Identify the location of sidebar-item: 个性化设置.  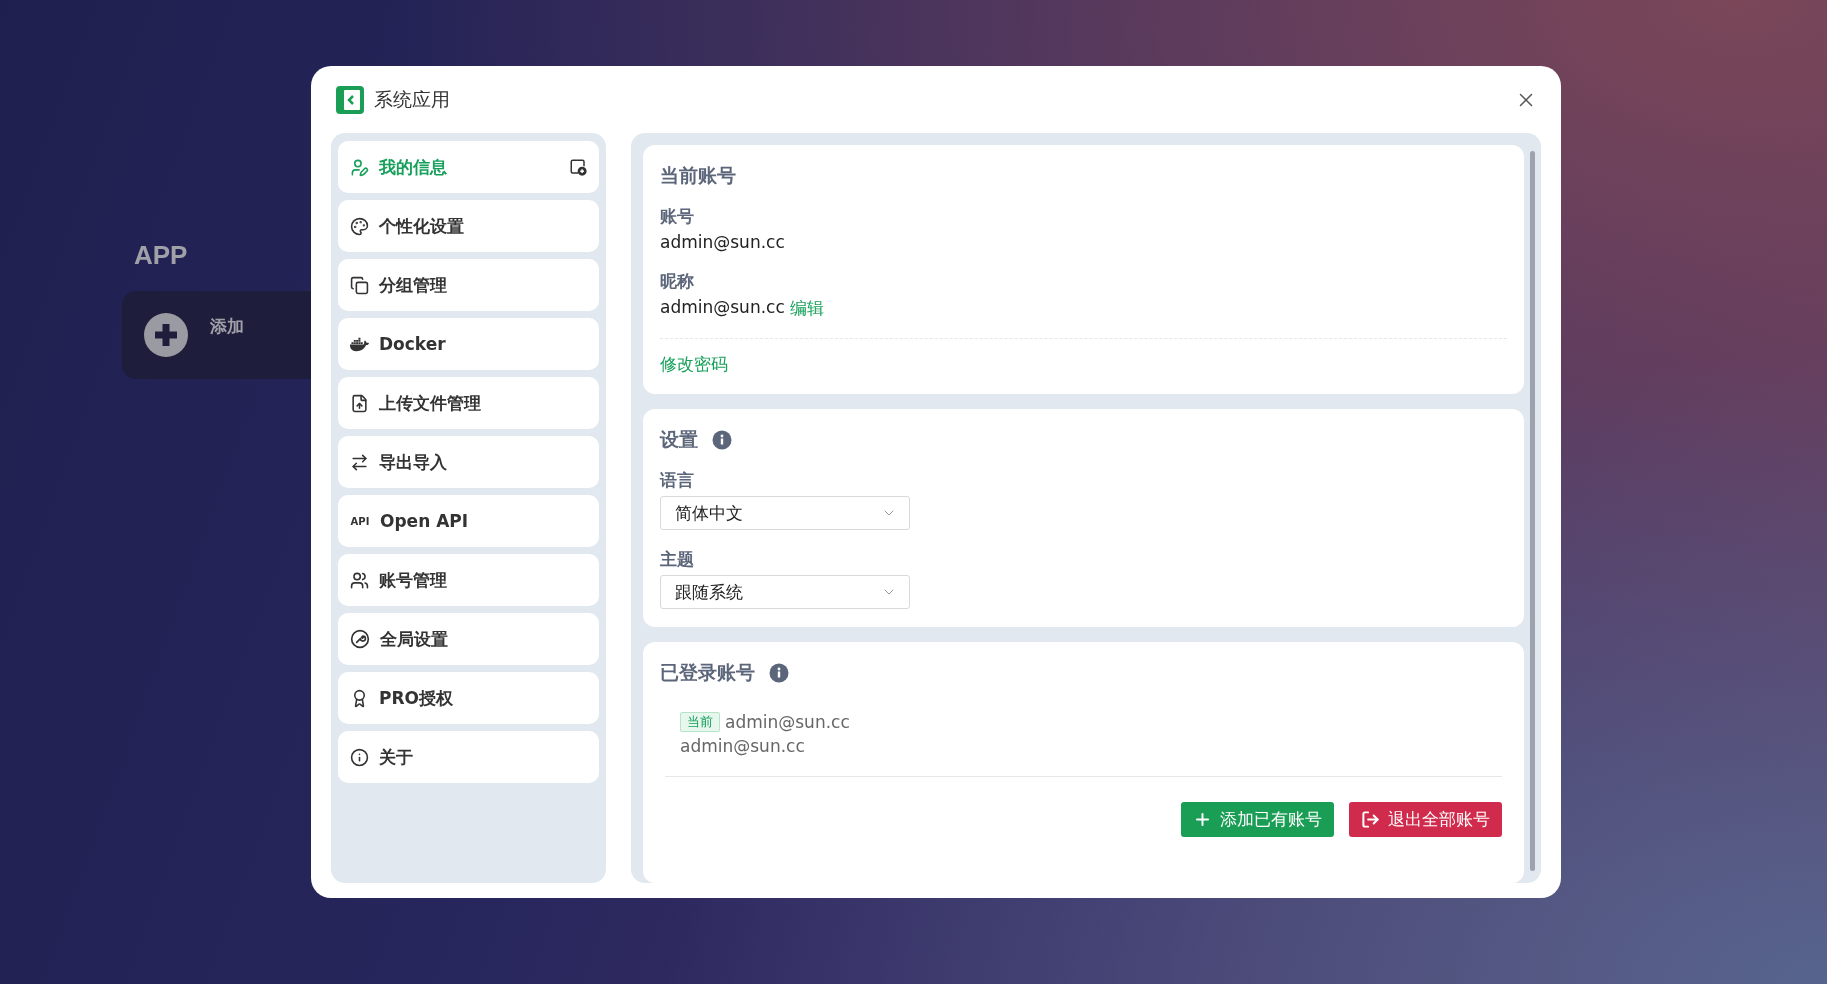
(468, 226).